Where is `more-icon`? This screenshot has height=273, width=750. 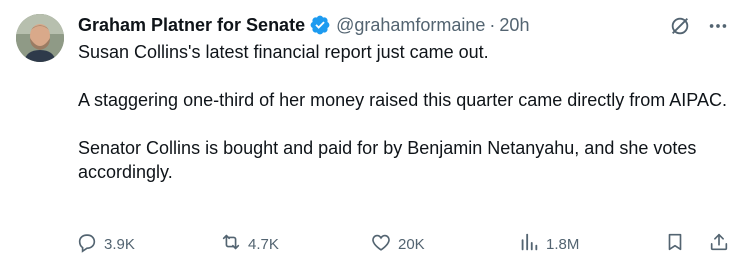
more-icon is located at coordinates (718, 26).